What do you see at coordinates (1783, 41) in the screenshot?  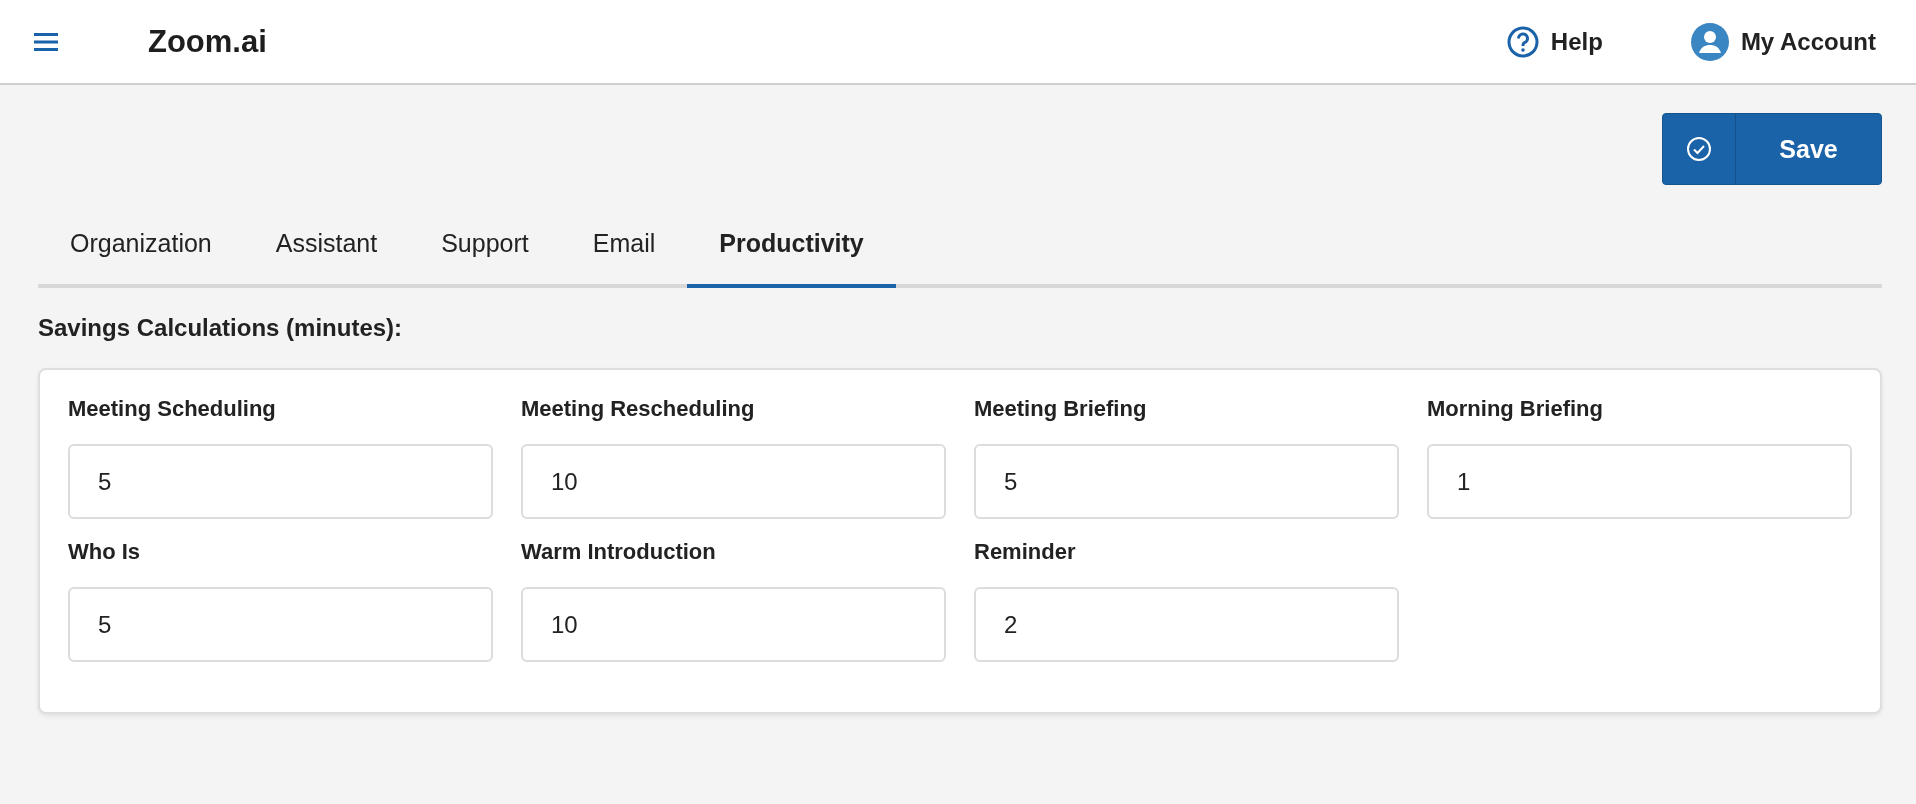 I see `account-link: My Account` at bounding box center [1783, 41].